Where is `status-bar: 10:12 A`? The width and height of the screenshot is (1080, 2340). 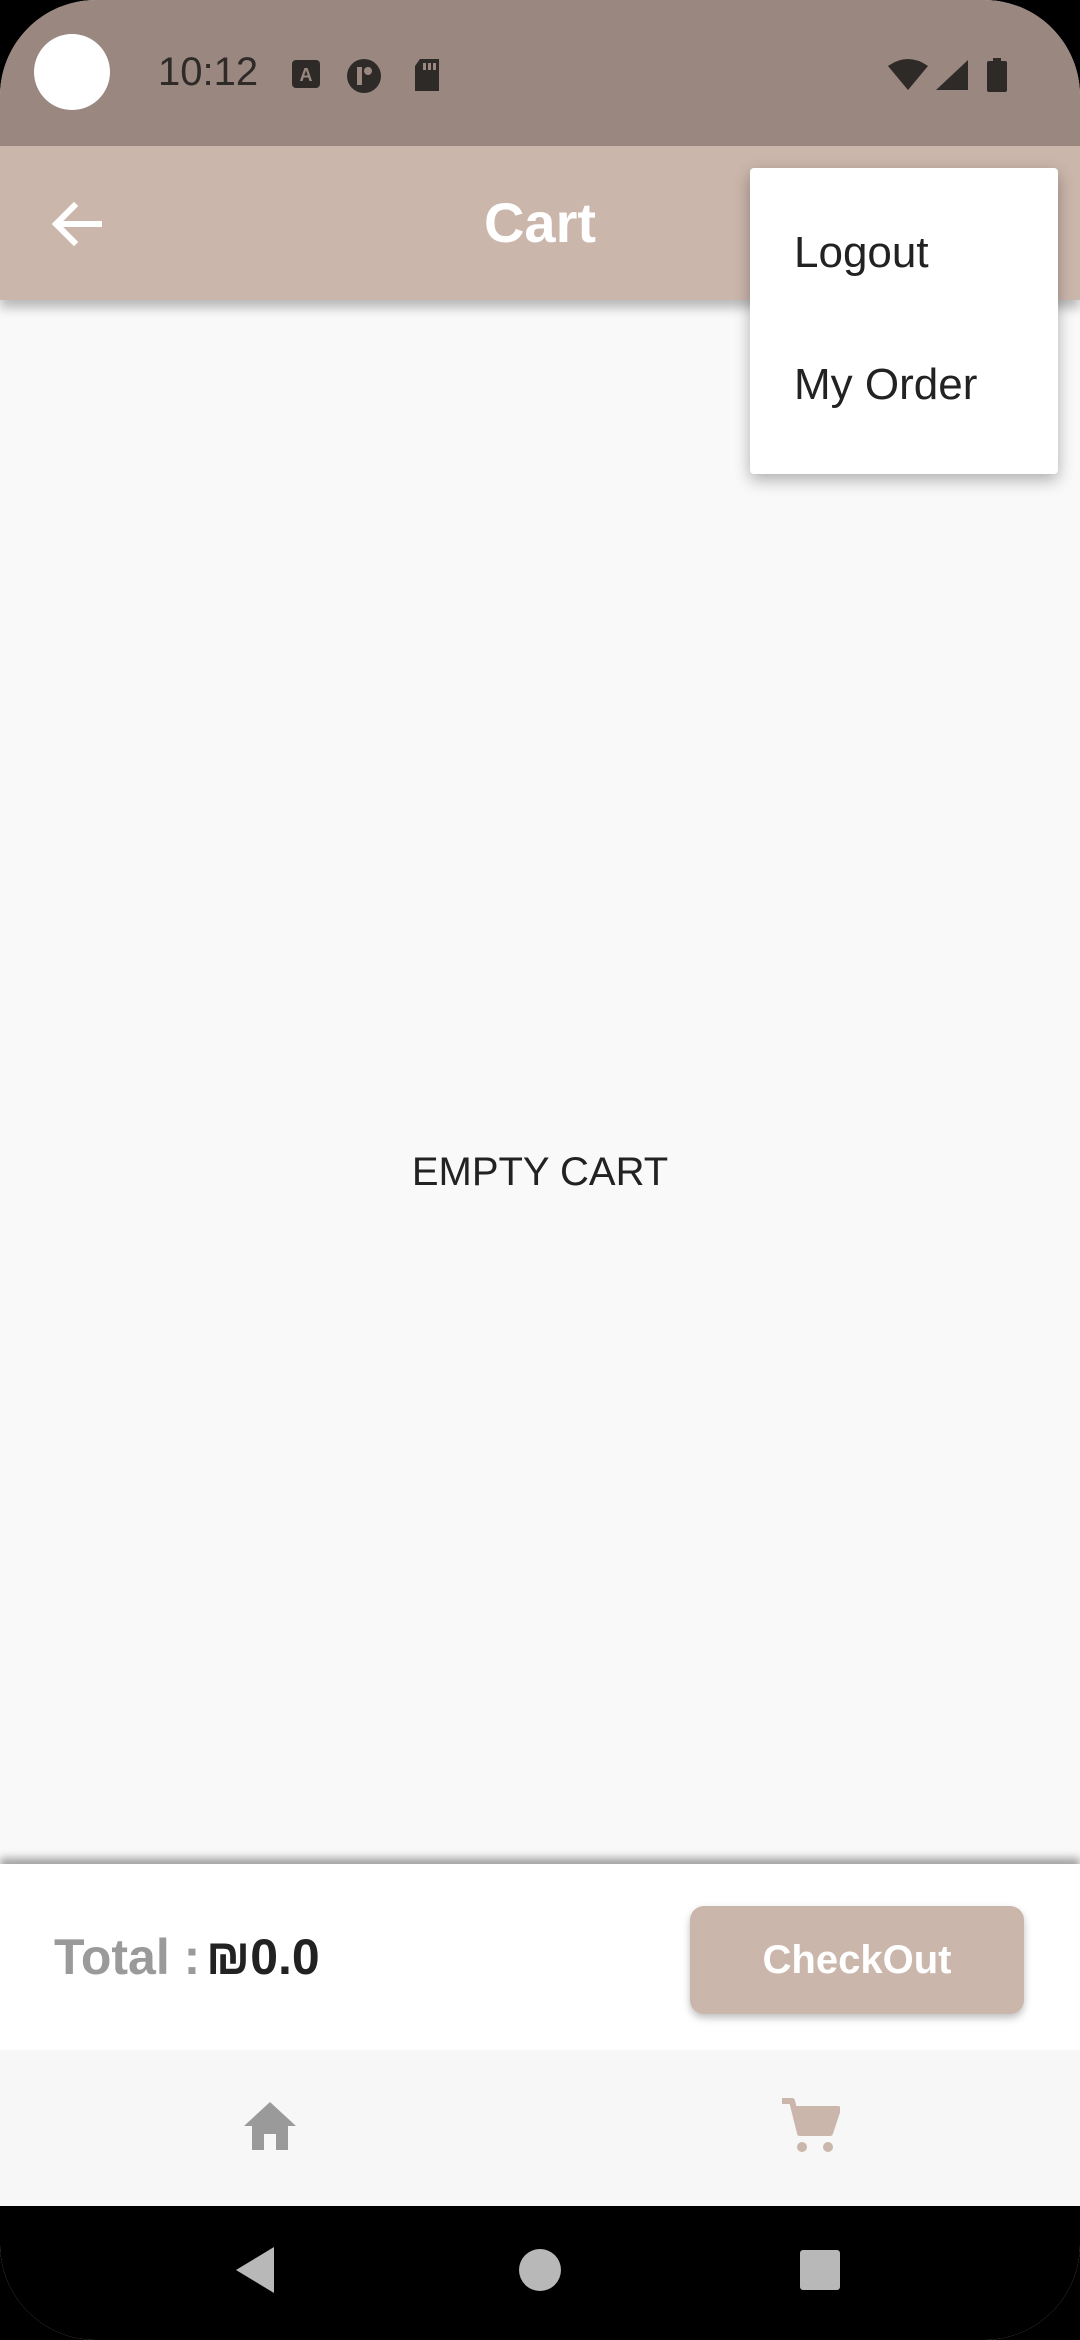 status-bar: 10:12 A is located at coordinates (540, 73).